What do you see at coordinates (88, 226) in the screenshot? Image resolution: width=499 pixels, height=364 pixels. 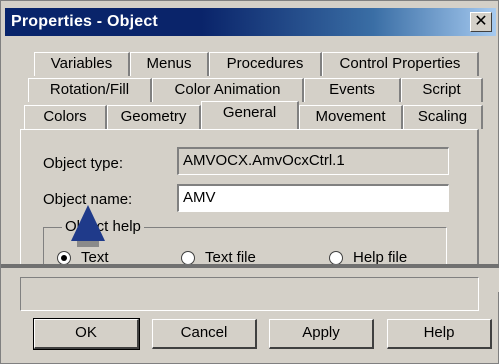 I see `pointer-cursor-icon` at bounding box center [88, 226].